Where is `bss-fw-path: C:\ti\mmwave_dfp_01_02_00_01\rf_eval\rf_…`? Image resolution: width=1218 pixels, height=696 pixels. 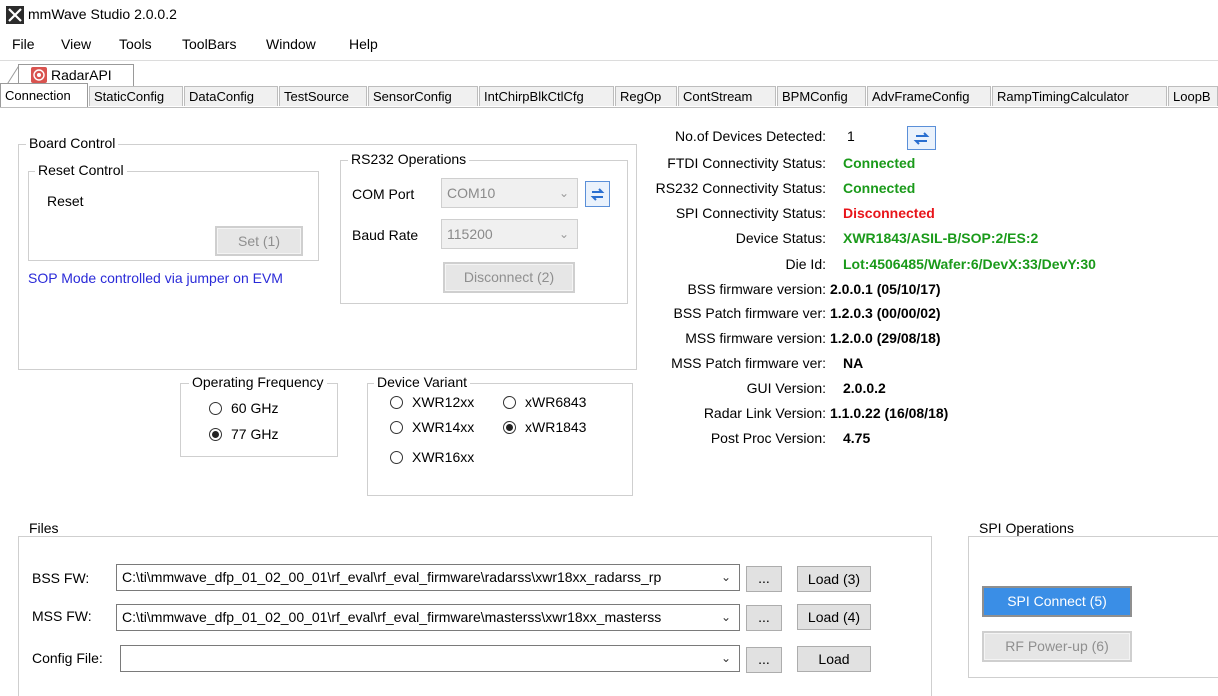 bss-fw-path: C:\ti\mmwave_dfp_01_02_00_01\rf_eval\rf_… is located at coordinates (392, 577).